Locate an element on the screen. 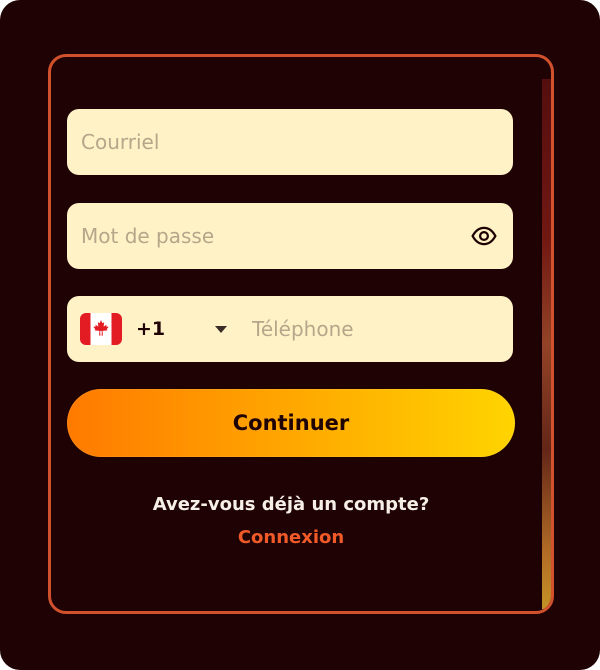  password-field is located at coordinates (290, 236).